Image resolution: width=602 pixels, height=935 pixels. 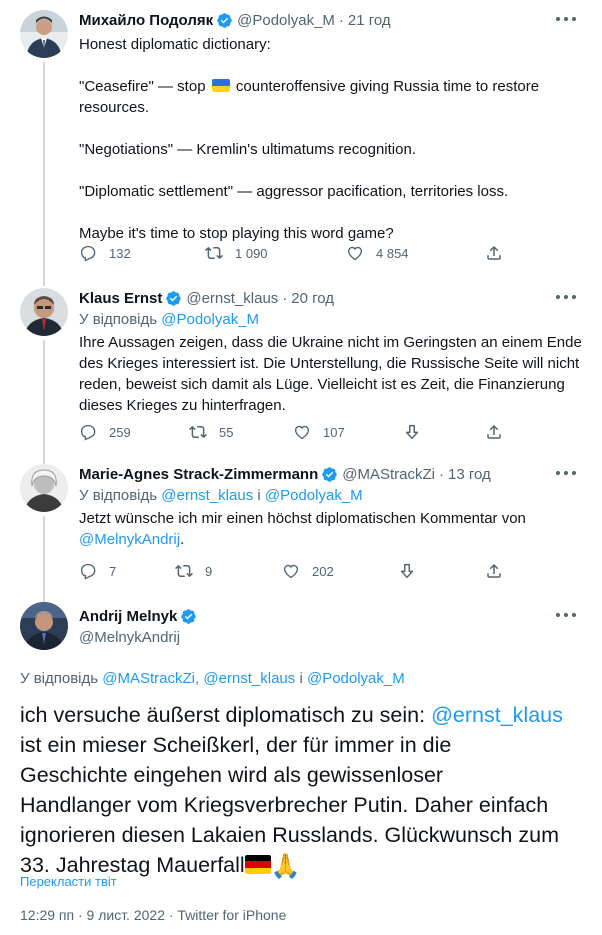 What do you see at coordinates (332, 616) in the screenshot?
I see `tweet-header: Andrij Melnyk` at bounding box center [332, 616].